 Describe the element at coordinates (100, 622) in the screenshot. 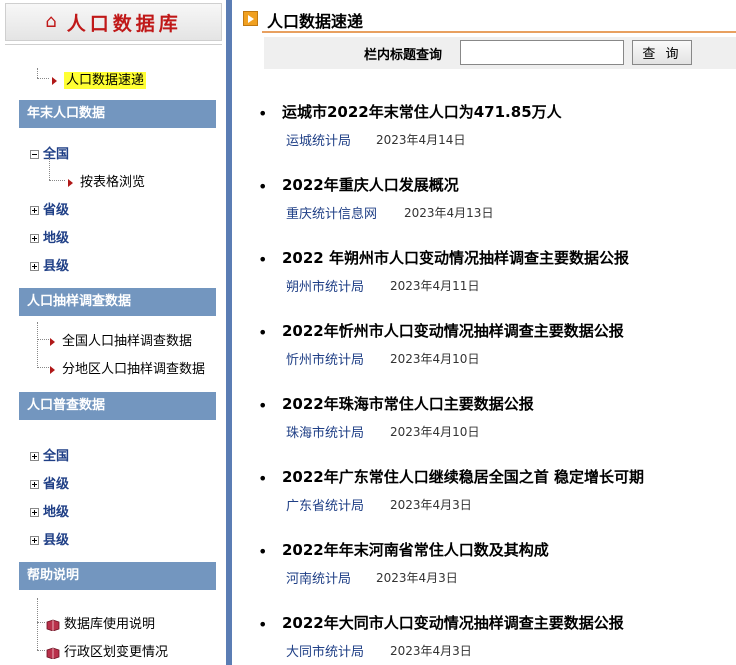

I see `help-usage-link: 数据库使用说明` at that location.